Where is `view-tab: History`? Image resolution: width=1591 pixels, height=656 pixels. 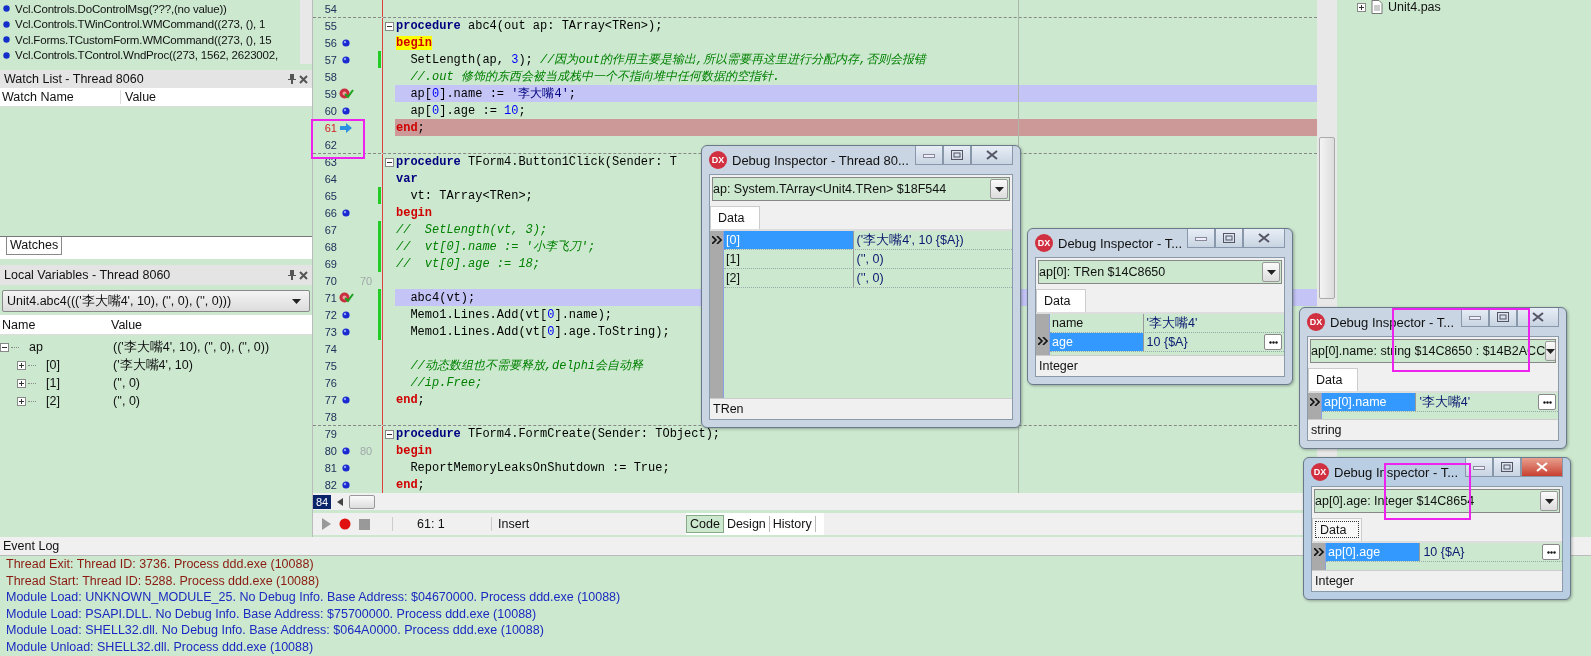
view-tab: History is located at coordinates (792, 524).